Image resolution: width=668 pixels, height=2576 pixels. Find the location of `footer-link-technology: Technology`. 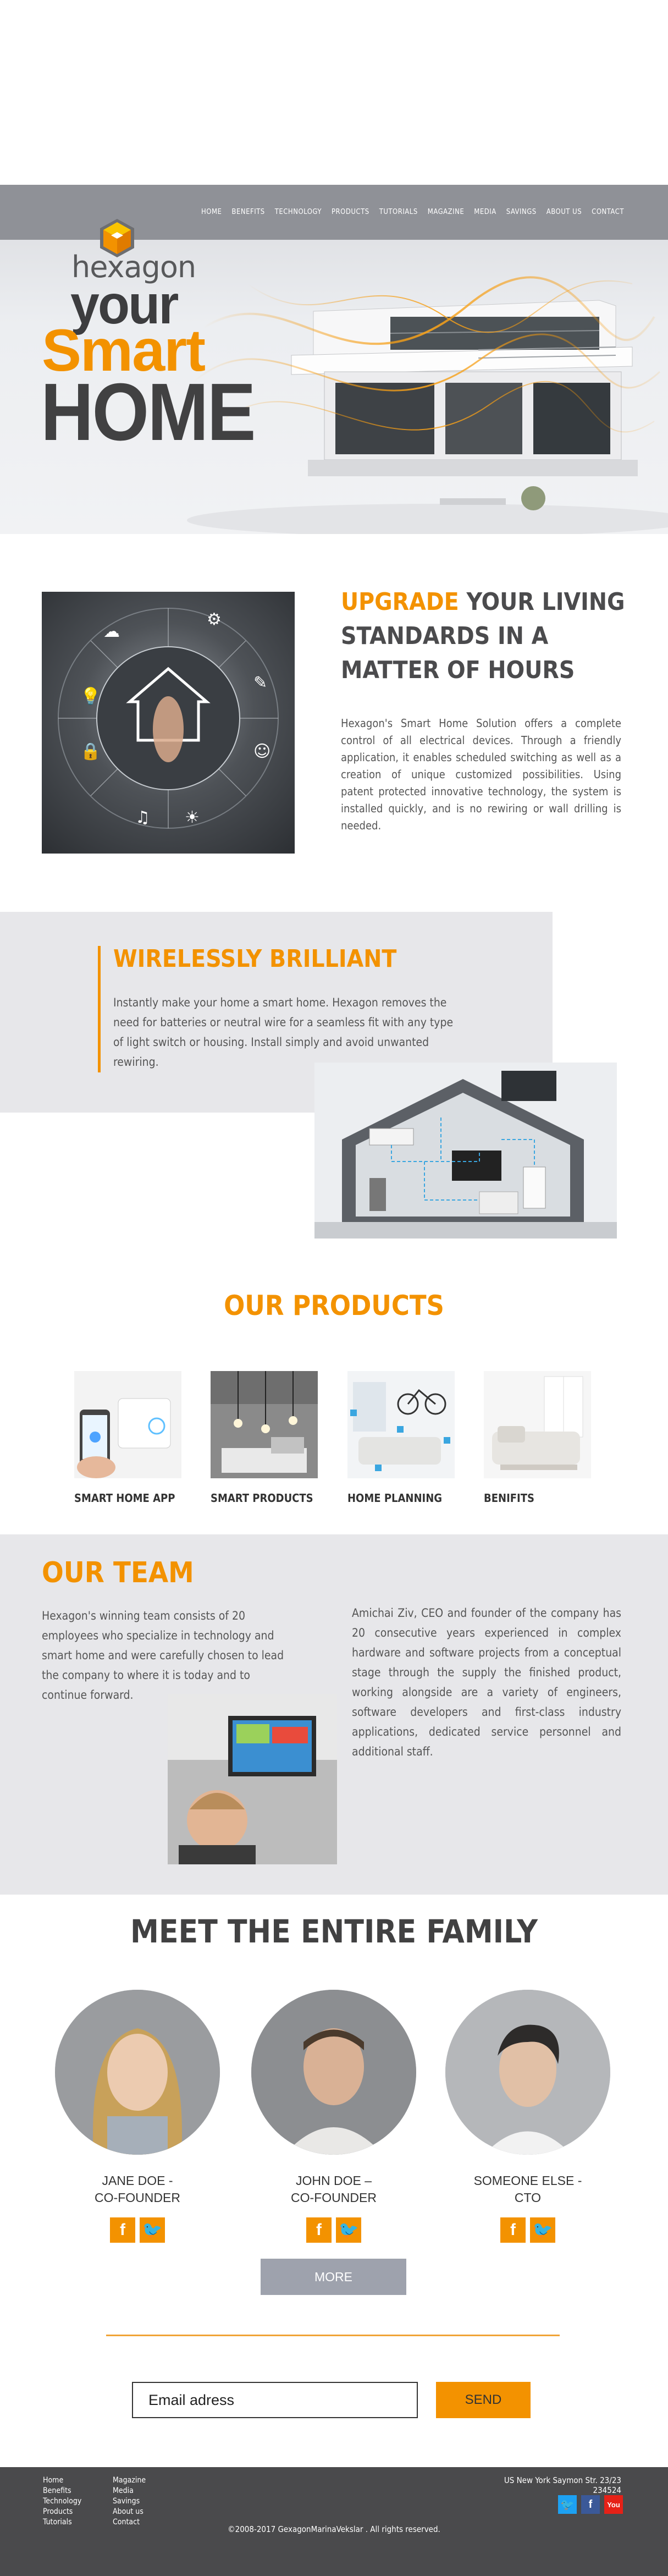

footer-link-technology: Technology is located at coordinates (62, 2501).